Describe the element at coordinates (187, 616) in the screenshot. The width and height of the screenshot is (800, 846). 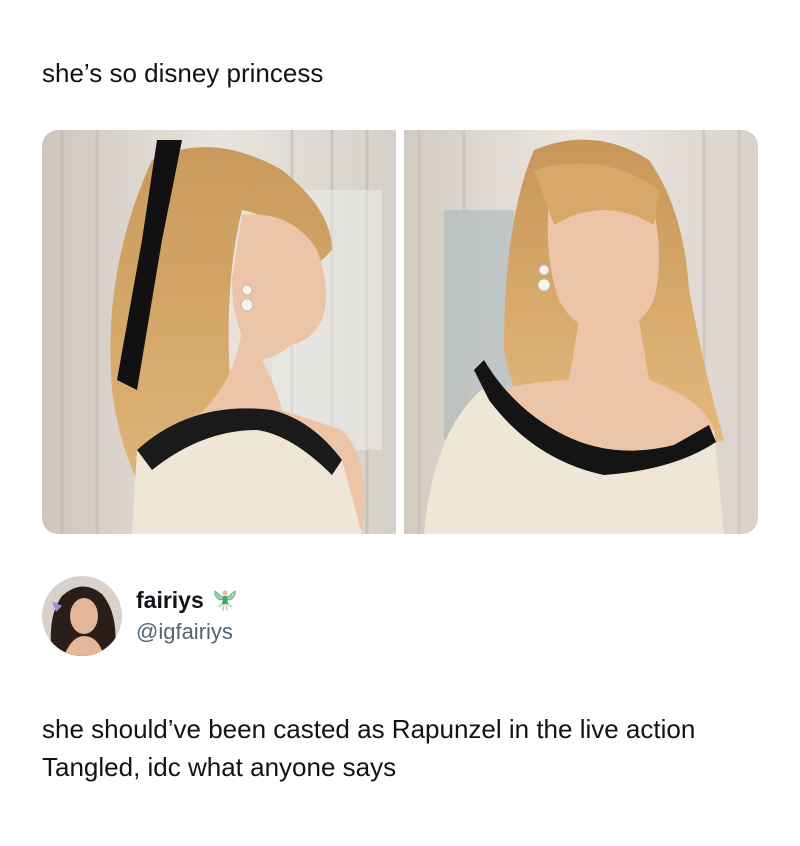
I see `author-names: fairiys @igfairiys` at that location.